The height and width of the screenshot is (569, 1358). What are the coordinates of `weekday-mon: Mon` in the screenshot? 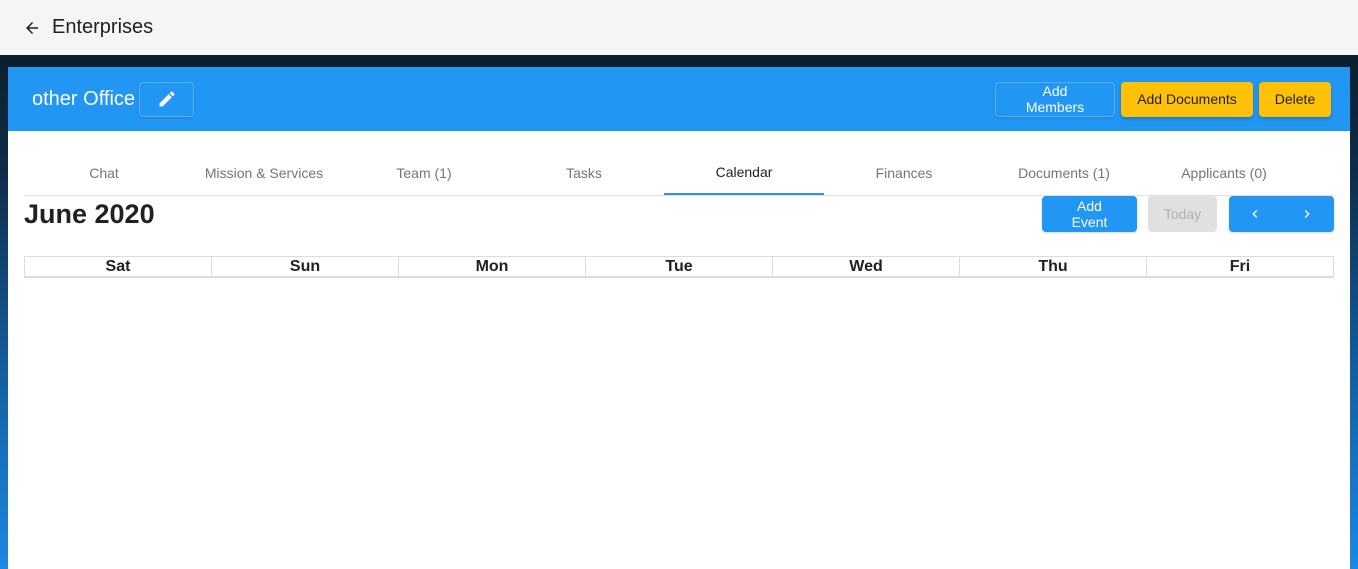 It's located at (492, 266).